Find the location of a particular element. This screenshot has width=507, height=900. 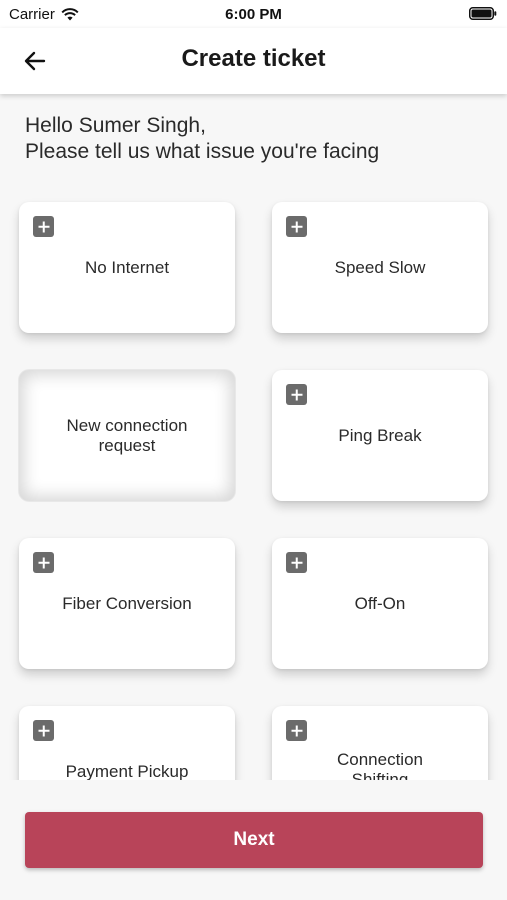

issue-card-ping-break: Ping Break is located at coordinates (380, 435).